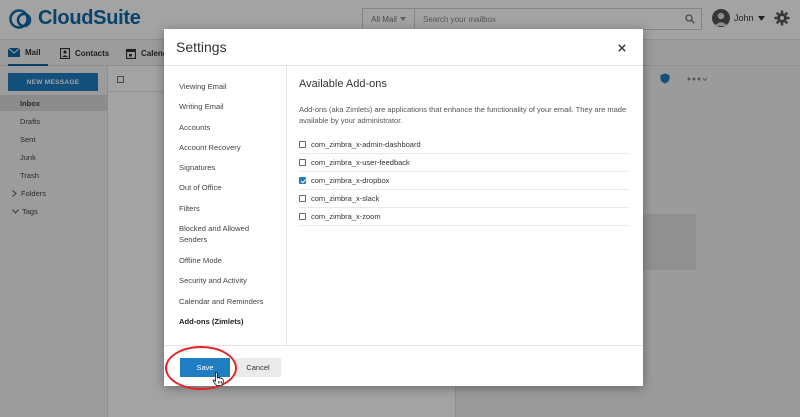  What do you see at coordinates (345, 198) in the screenshot?
I see `addon-name: com_zimbra_x-slack` at bounding box center [345, 198].